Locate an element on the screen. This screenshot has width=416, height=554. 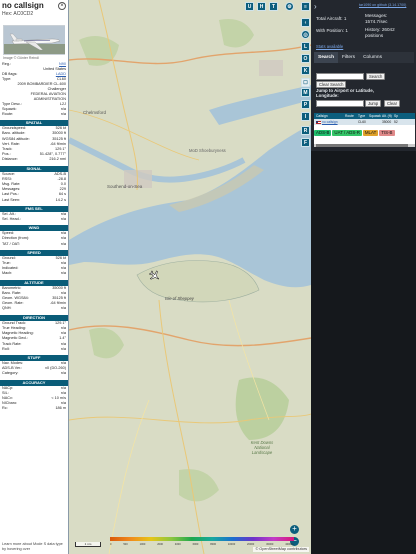
search-input is located at coordinates (340, 76).